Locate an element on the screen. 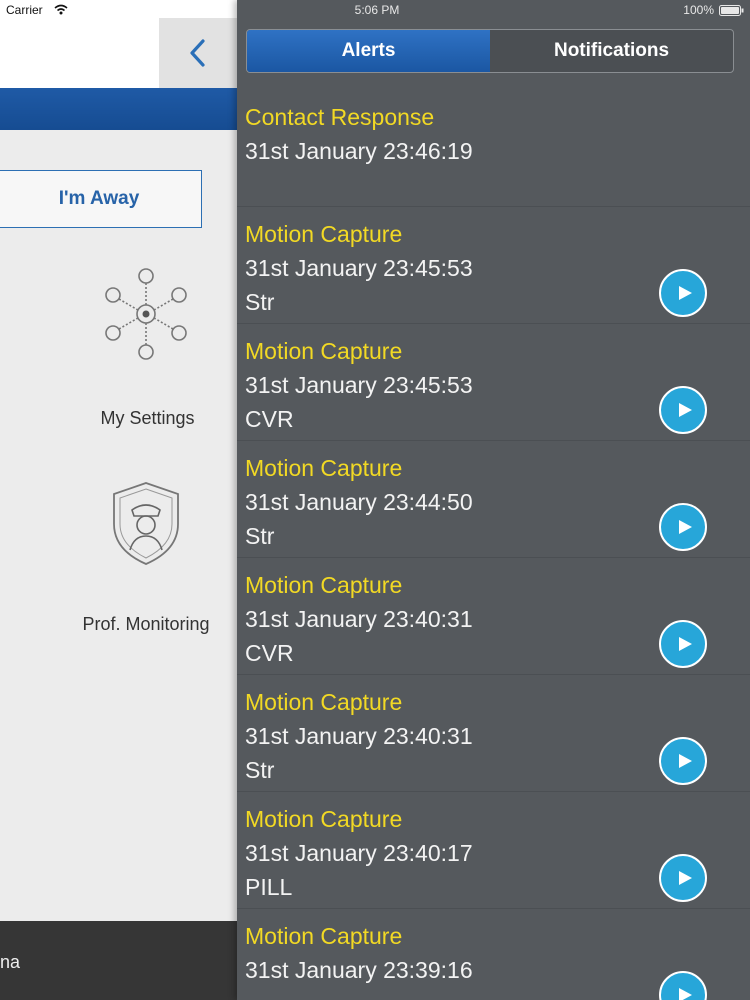 The width and height of the screenshot is (750, 1000). back-button is located at coordinates (198, 53).